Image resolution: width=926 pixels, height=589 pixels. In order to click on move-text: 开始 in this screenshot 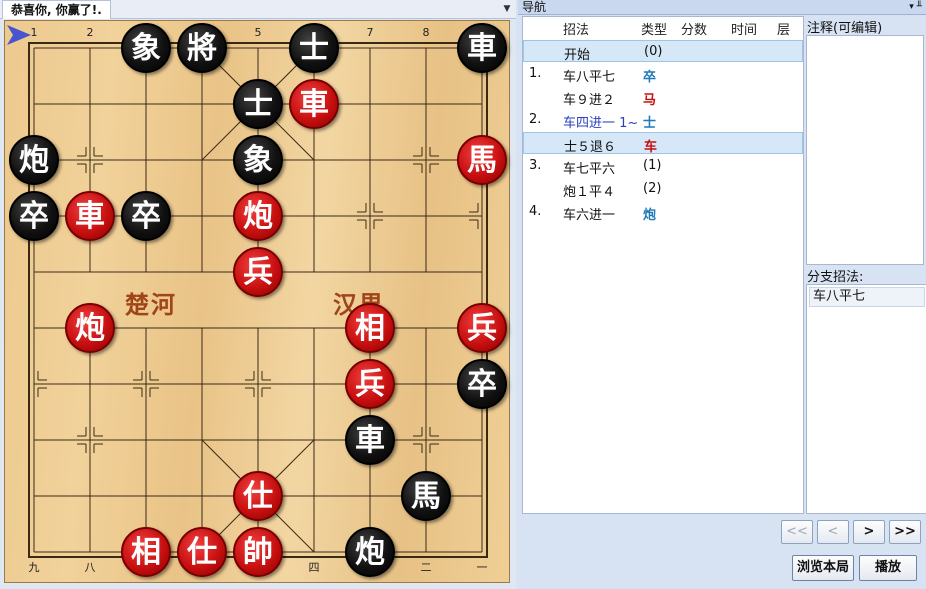, I will do `click(577, 55)`.